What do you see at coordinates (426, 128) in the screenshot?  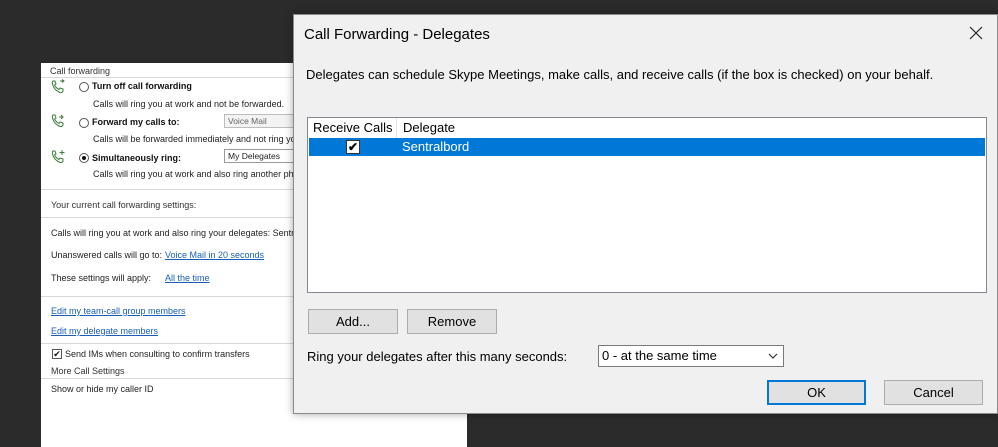 I see `column-header-delegate: Delegate` at bounding box center [426, 128].